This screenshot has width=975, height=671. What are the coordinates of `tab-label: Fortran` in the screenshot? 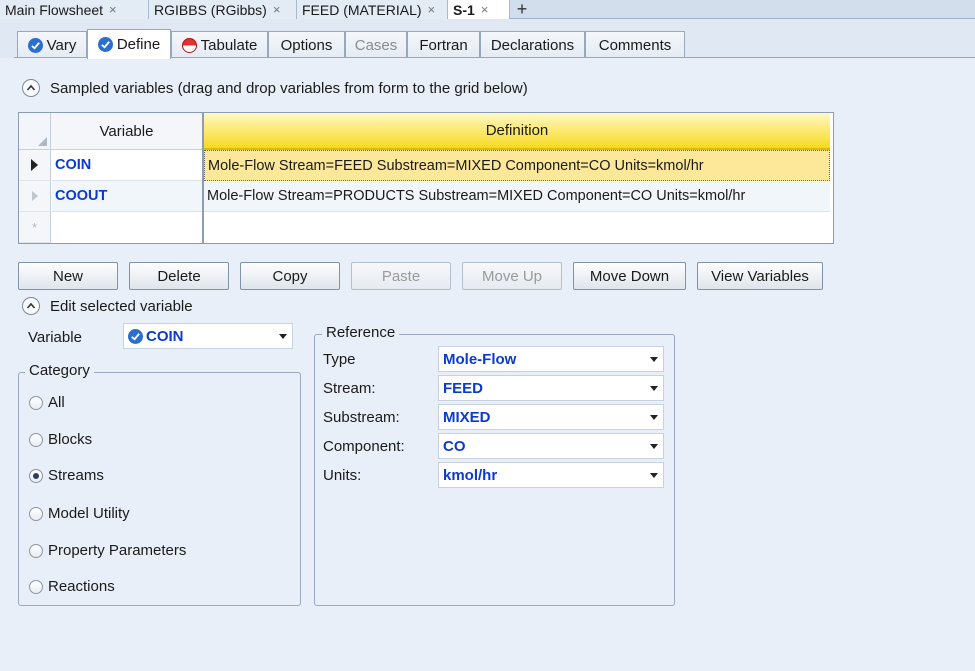 It's located at (443, 45).